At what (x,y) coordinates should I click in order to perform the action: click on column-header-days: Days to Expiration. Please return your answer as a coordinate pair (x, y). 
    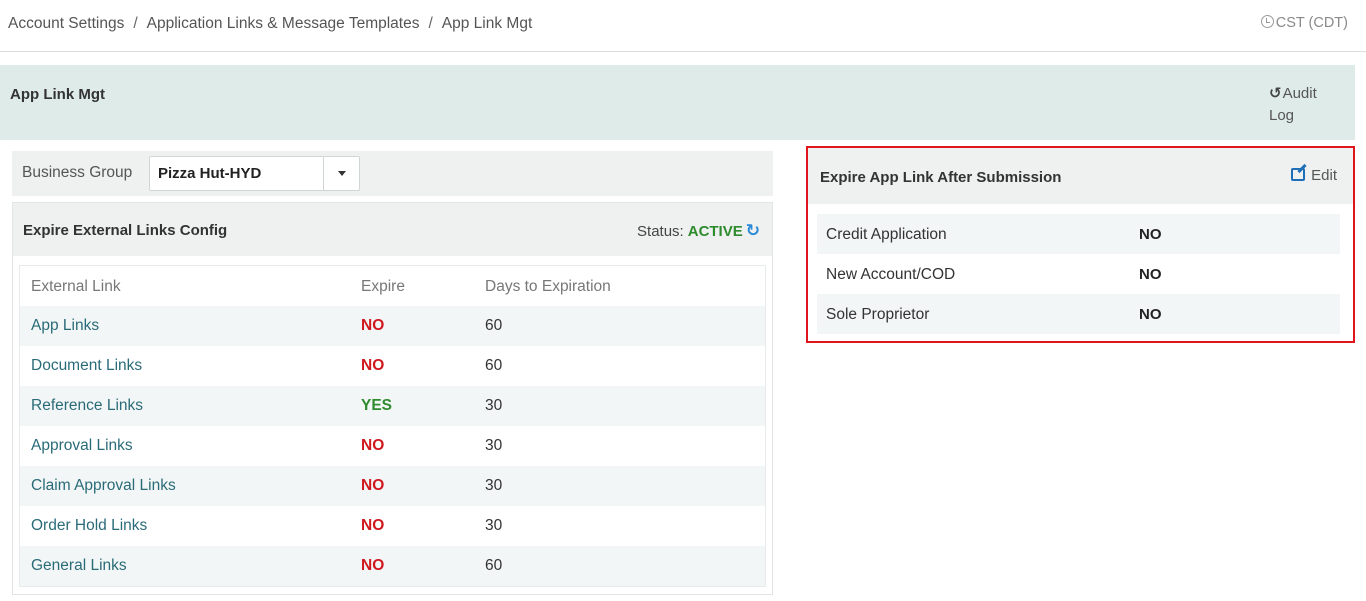
    Looking at the image, I should click on (548, 286).